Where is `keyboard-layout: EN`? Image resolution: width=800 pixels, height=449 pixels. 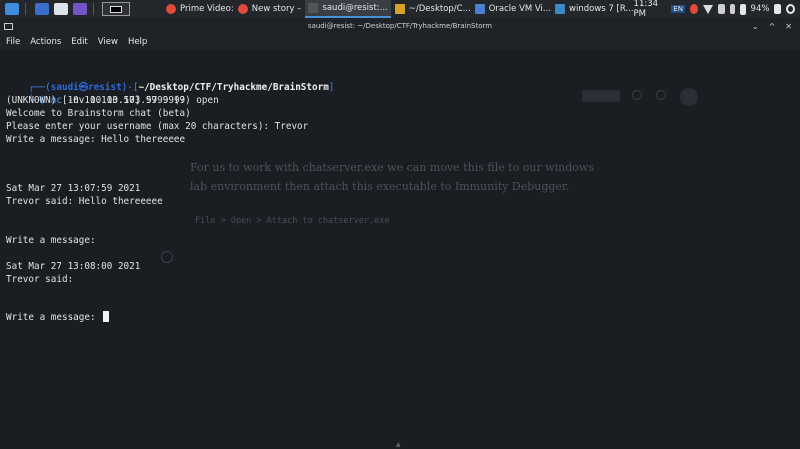
keyboard-layout: EN is located at coordinates (678, 9).